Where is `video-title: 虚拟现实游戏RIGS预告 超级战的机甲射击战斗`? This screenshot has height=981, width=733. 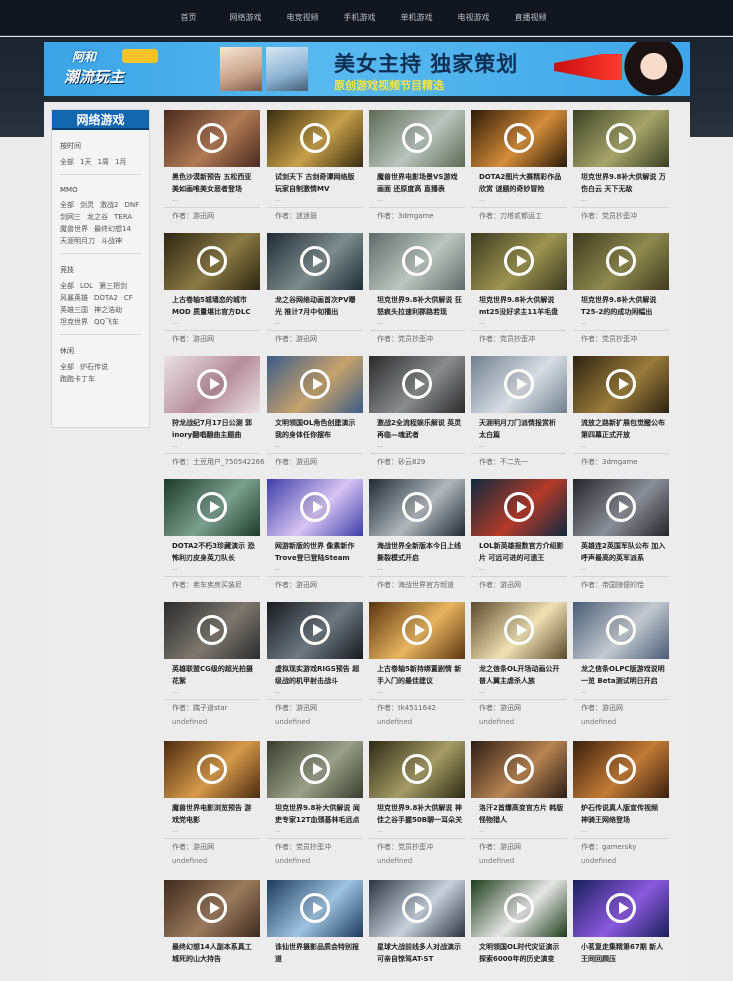 video-title: 虚拟现实游戏RIGS预告 超级战的机甲射击战斗 is located at coordinates (318, 675).